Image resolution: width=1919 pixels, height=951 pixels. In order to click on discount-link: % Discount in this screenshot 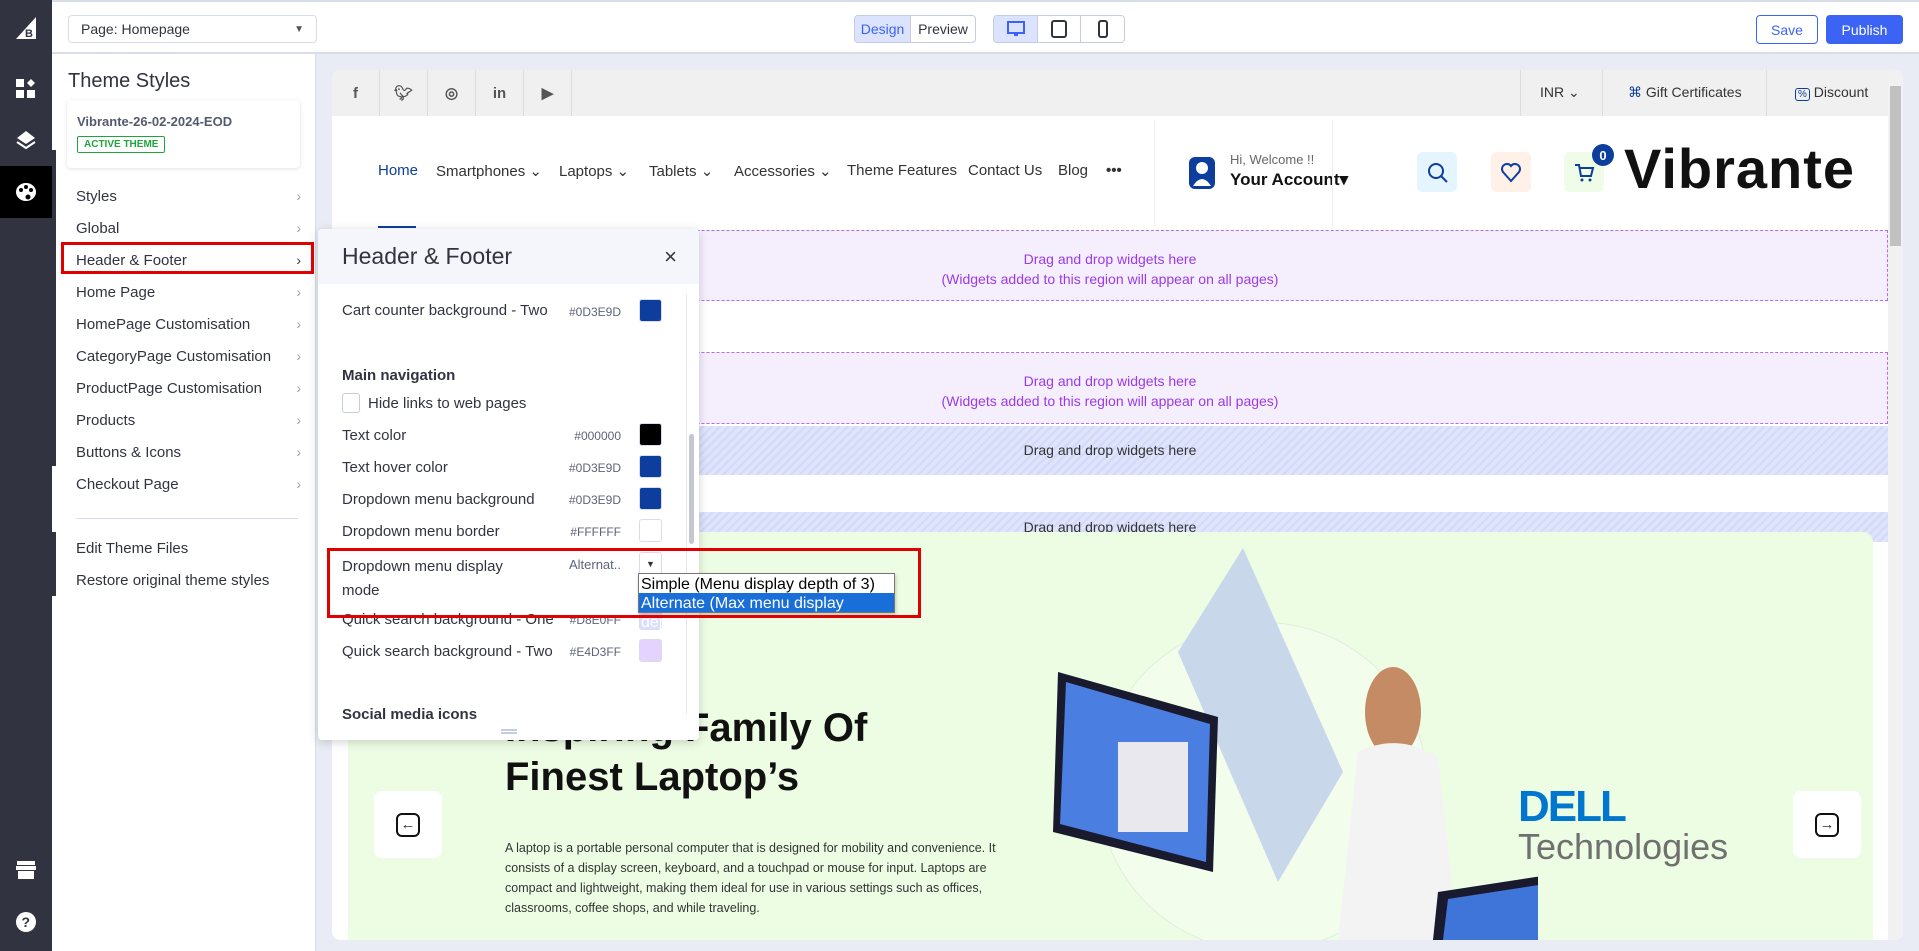, I will do `click(1831, 92)`.